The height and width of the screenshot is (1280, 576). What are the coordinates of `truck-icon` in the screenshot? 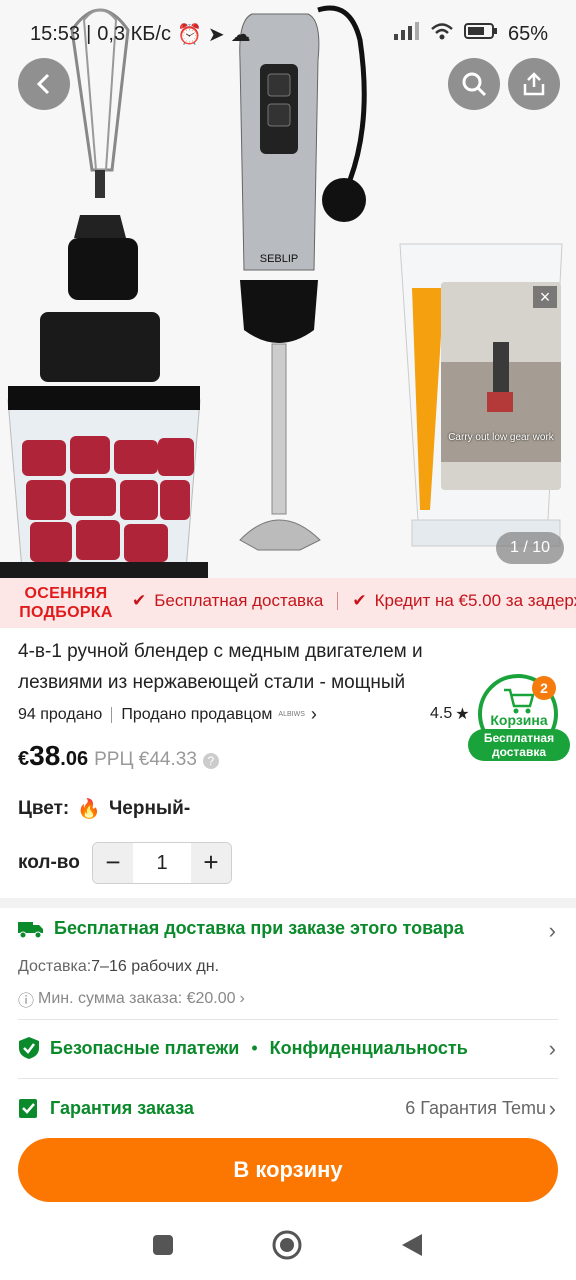 It's located at (30, 929).